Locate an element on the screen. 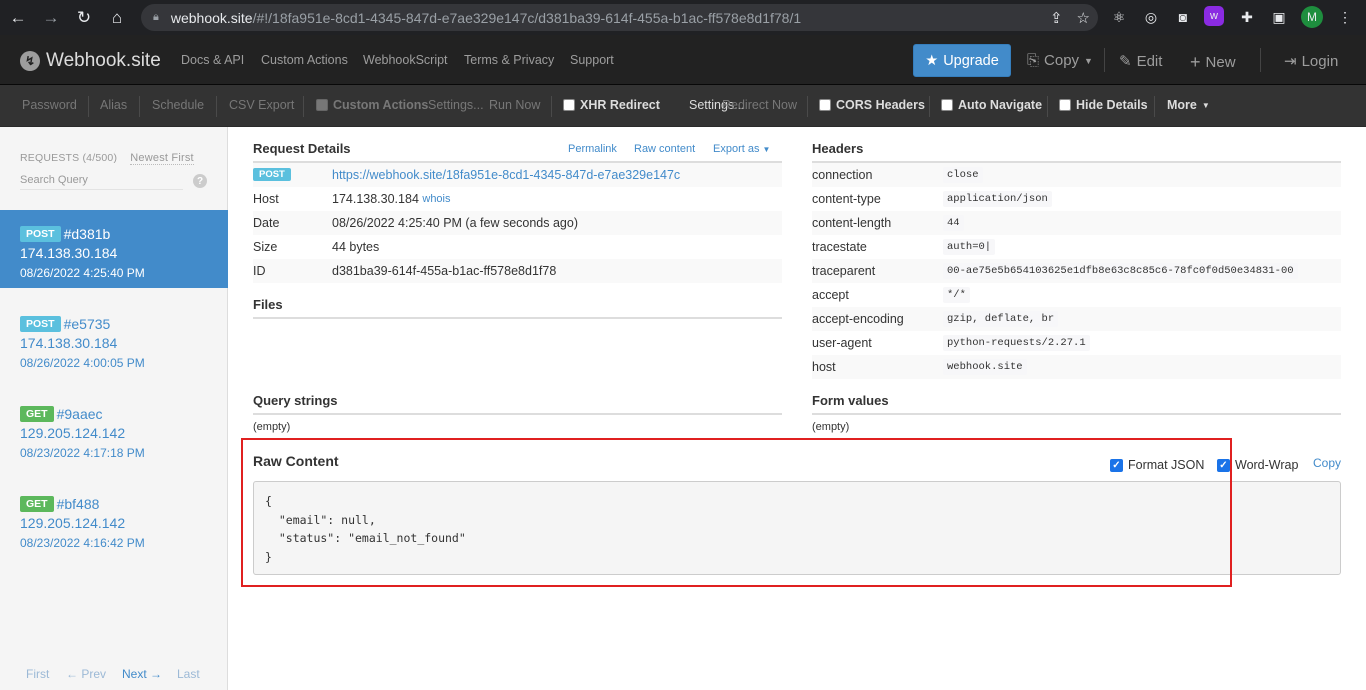 The width and height of the screenshot is (1366, 690). back-icon: ← is located at coordinates (18, 18).